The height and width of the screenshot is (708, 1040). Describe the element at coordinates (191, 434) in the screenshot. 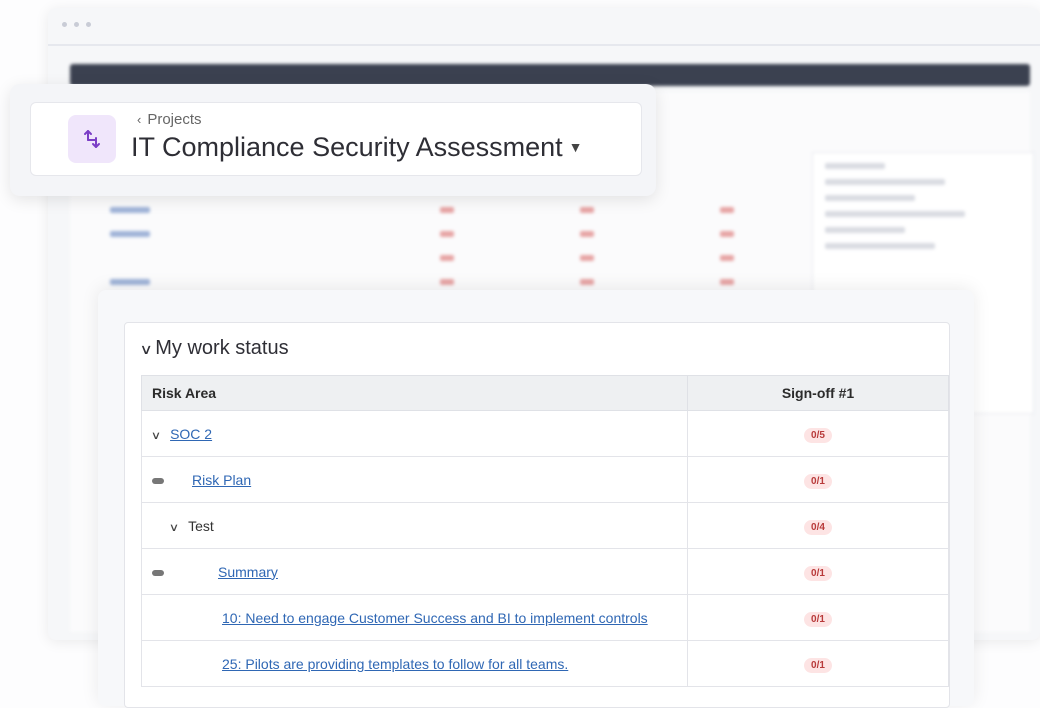

I see `row-link-soc2: SOC 2` at that location.